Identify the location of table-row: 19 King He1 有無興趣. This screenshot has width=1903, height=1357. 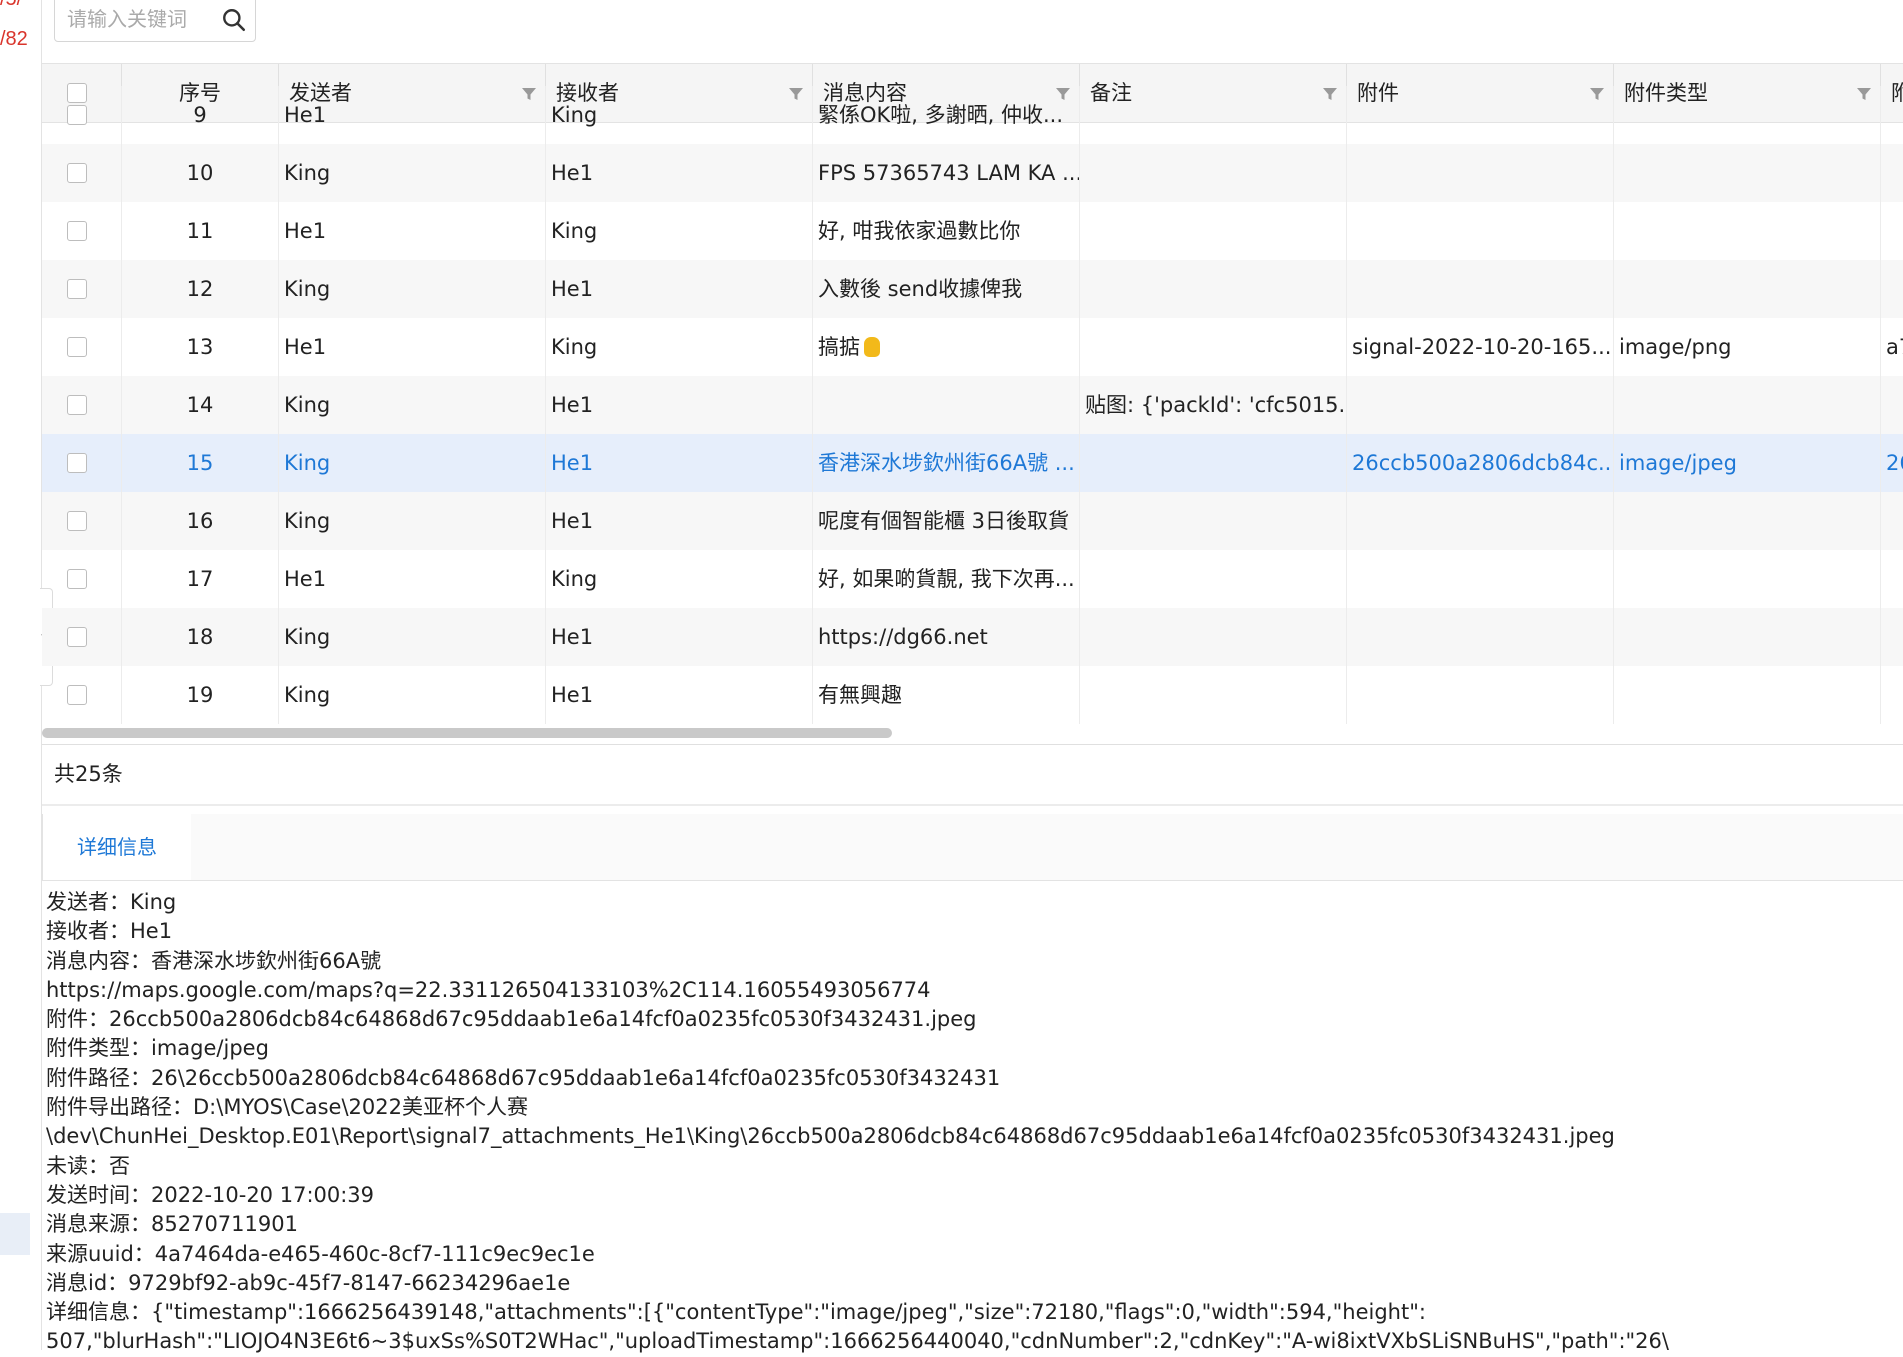
(972, 695).